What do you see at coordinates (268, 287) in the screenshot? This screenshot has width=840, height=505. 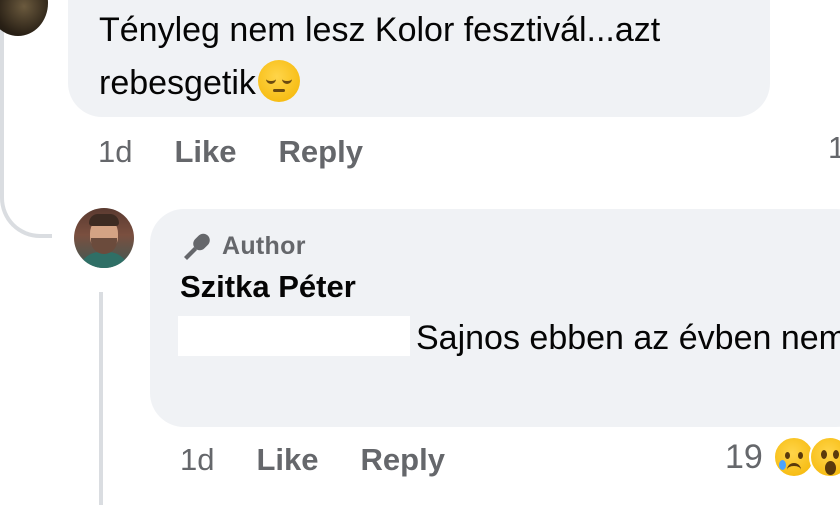 I see `commenter-name: Szitka Péter` at bounding box center [268, 287].